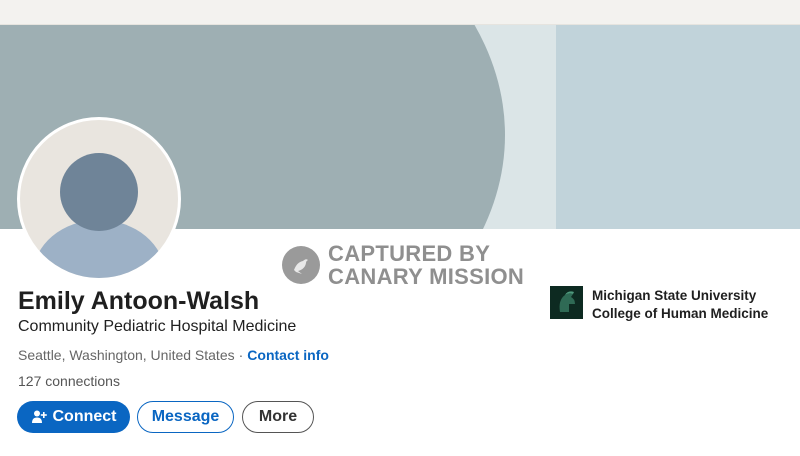 The image size is (800, 456). What do you see at coordinates (69, 381) in the screenshot?
I see `connections-count: 127 connections` at bounding box center [69, 381].